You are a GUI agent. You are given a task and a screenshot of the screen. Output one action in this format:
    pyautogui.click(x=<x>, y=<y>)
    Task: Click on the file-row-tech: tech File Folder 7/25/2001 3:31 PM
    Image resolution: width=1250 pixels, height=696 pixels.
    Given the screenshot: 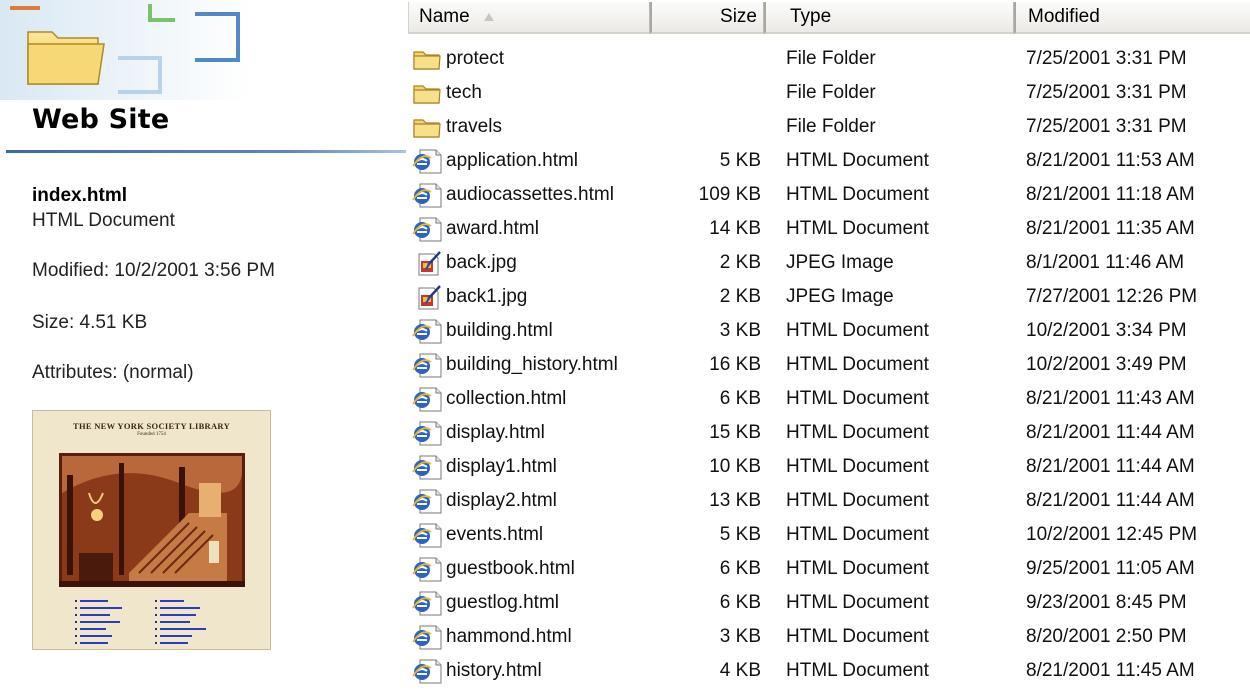 What is the action you would take?
    pyautogui.click(x=829, y=93)
    